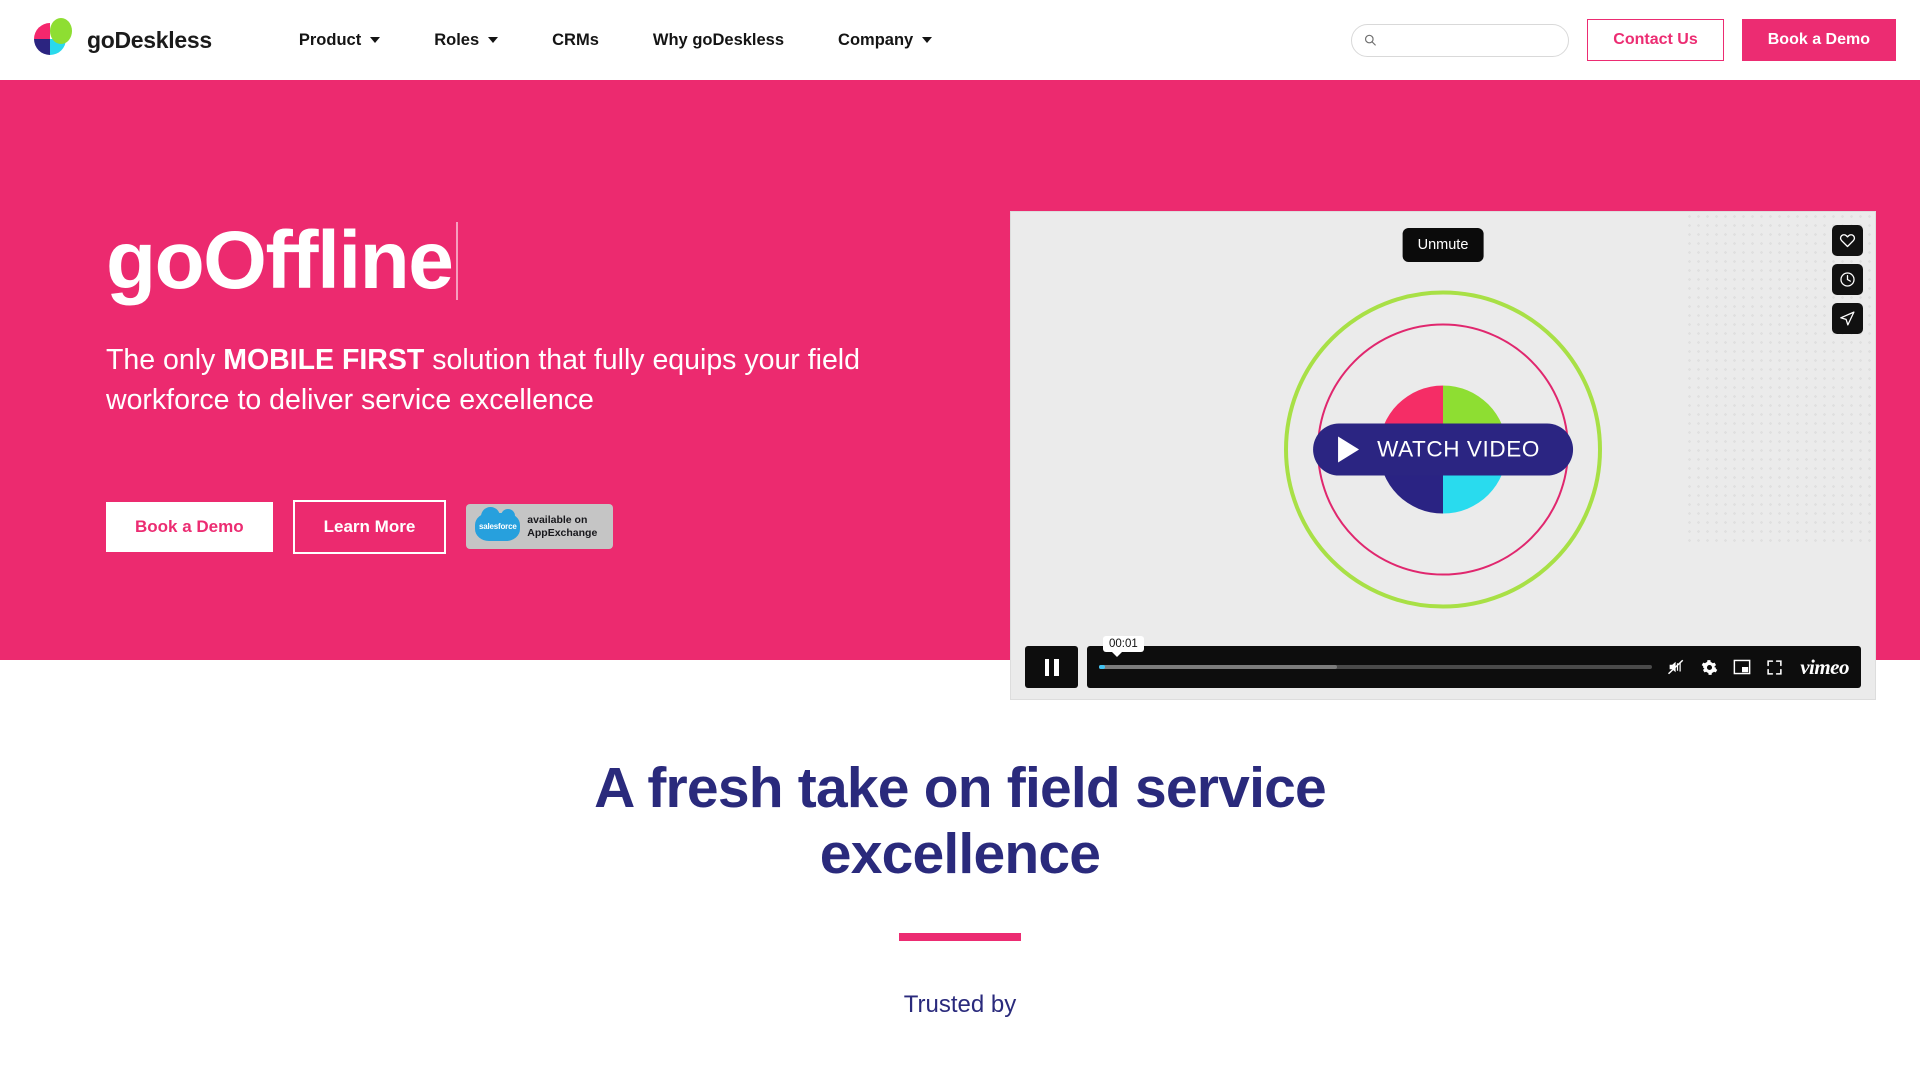  I want to click on progress-scrubber: 00:01, so click(1376, 652).